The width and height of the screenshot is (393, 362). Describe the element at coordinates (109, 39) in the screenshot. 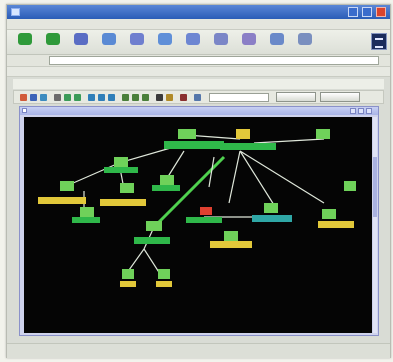

I see `refresh-icon` at that location.